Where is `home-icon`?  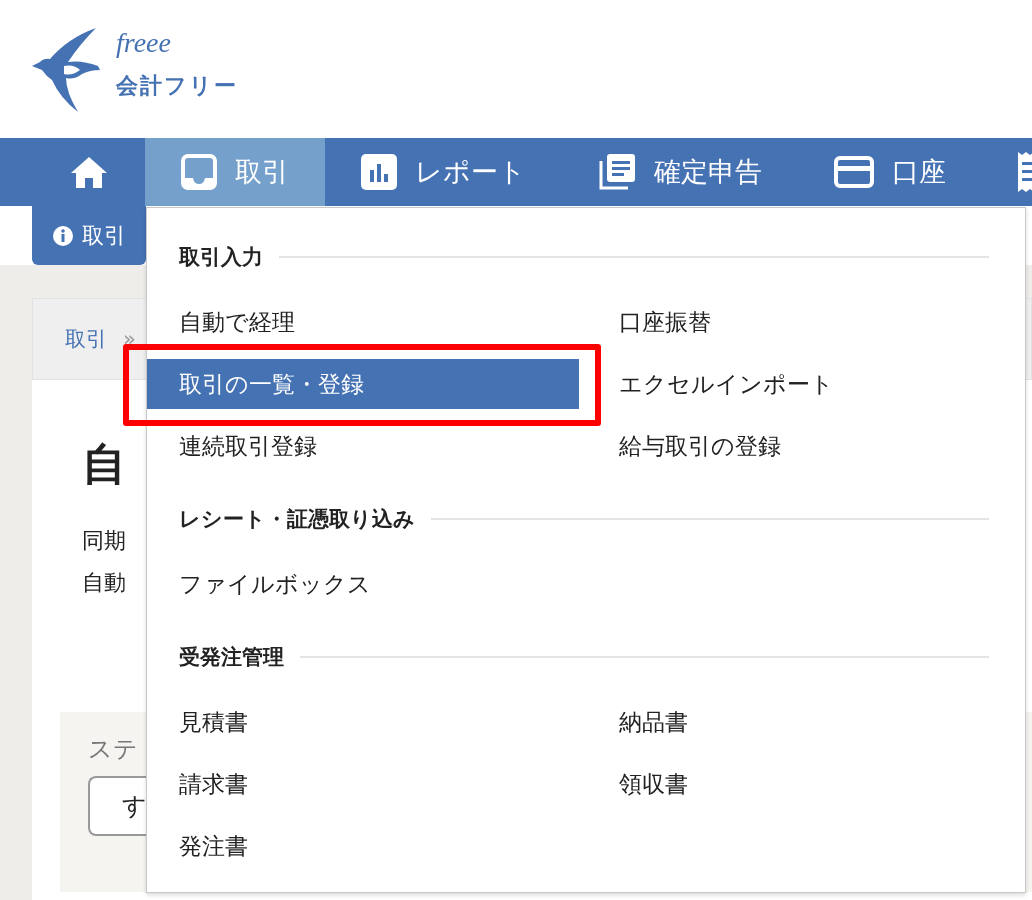
home-icon is located at coordinates (88, 172).